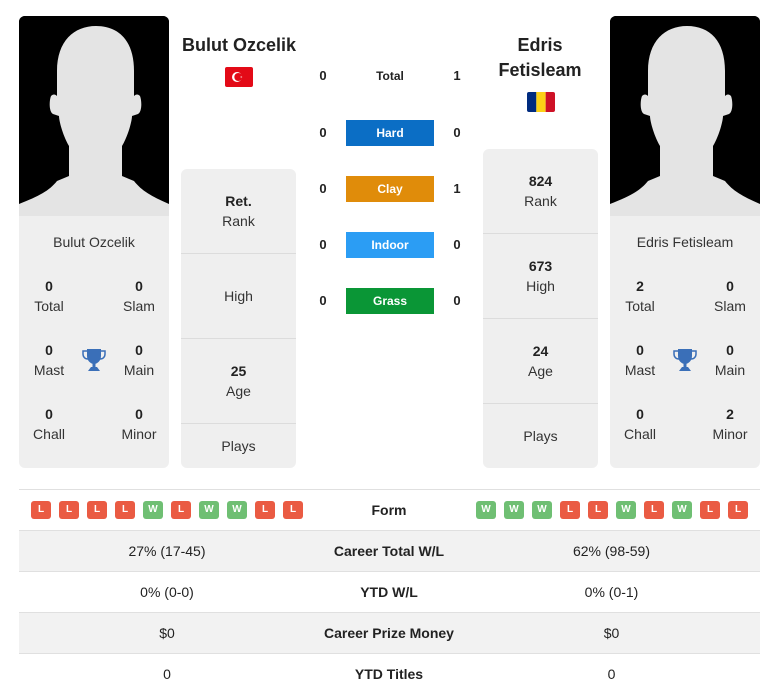 The height and width of the screenshot is (699, 779). Describe the element at coordinates (323, 244) in the screenshot. I see `h2h-indoor-p1: 0` at that location.